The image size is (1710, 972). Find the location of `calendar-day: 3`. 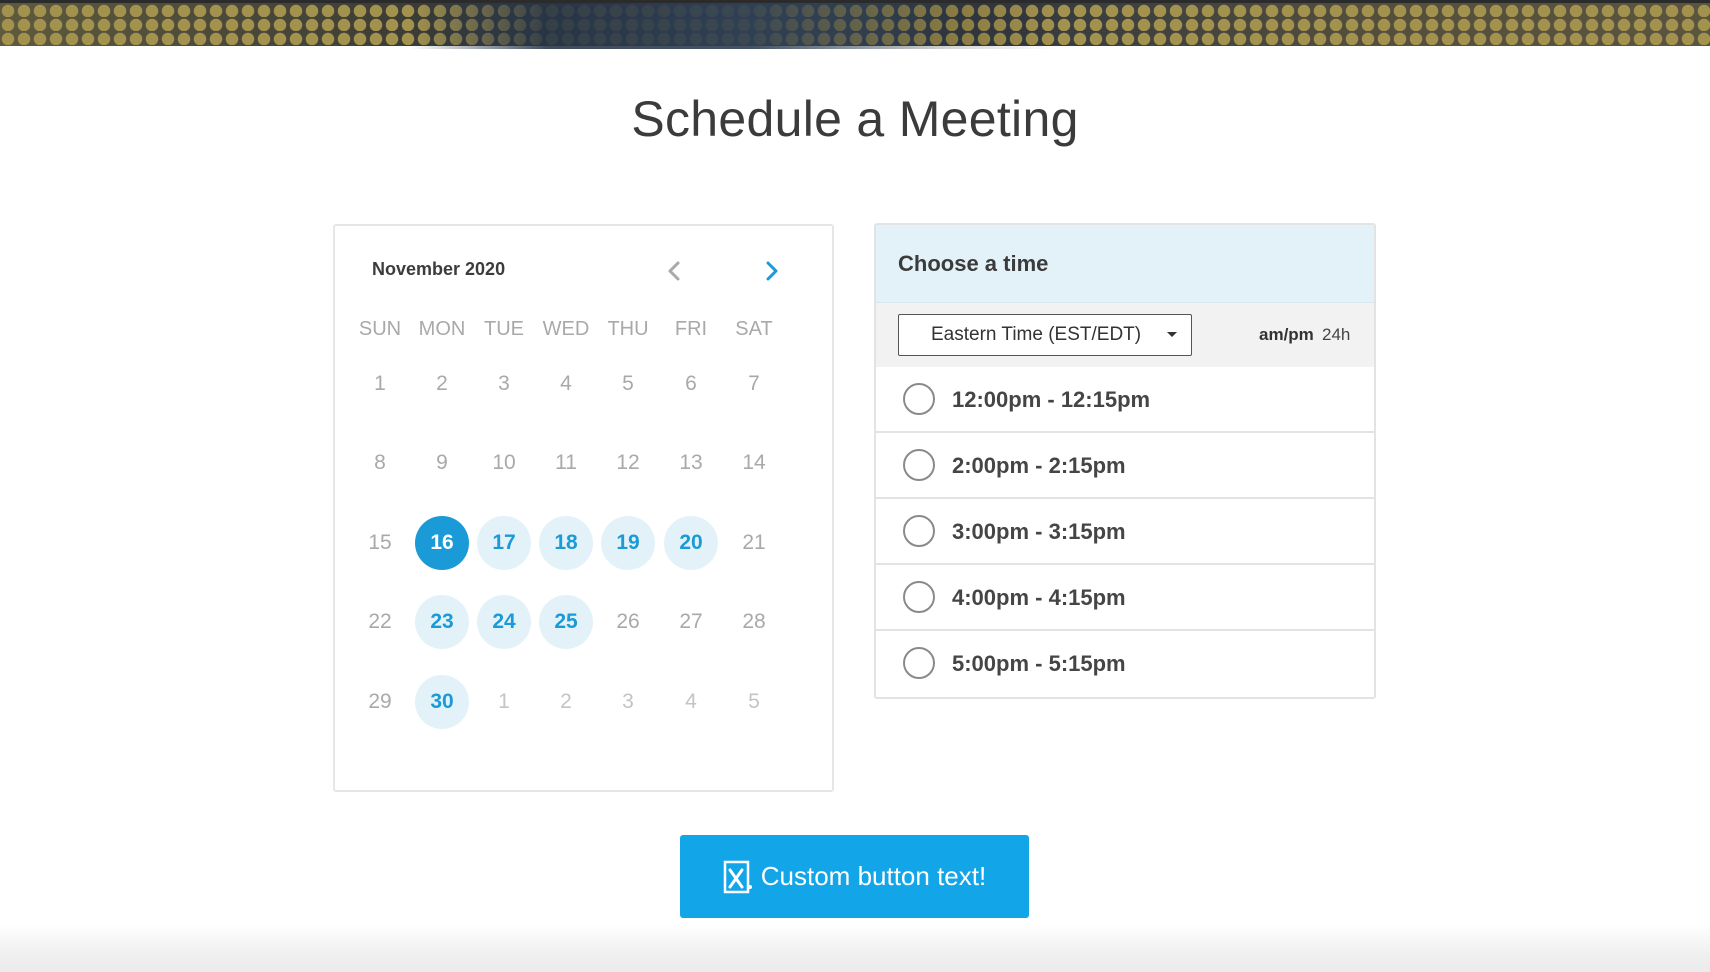

calendar-day: 3 is located at coordinates (504, 383).